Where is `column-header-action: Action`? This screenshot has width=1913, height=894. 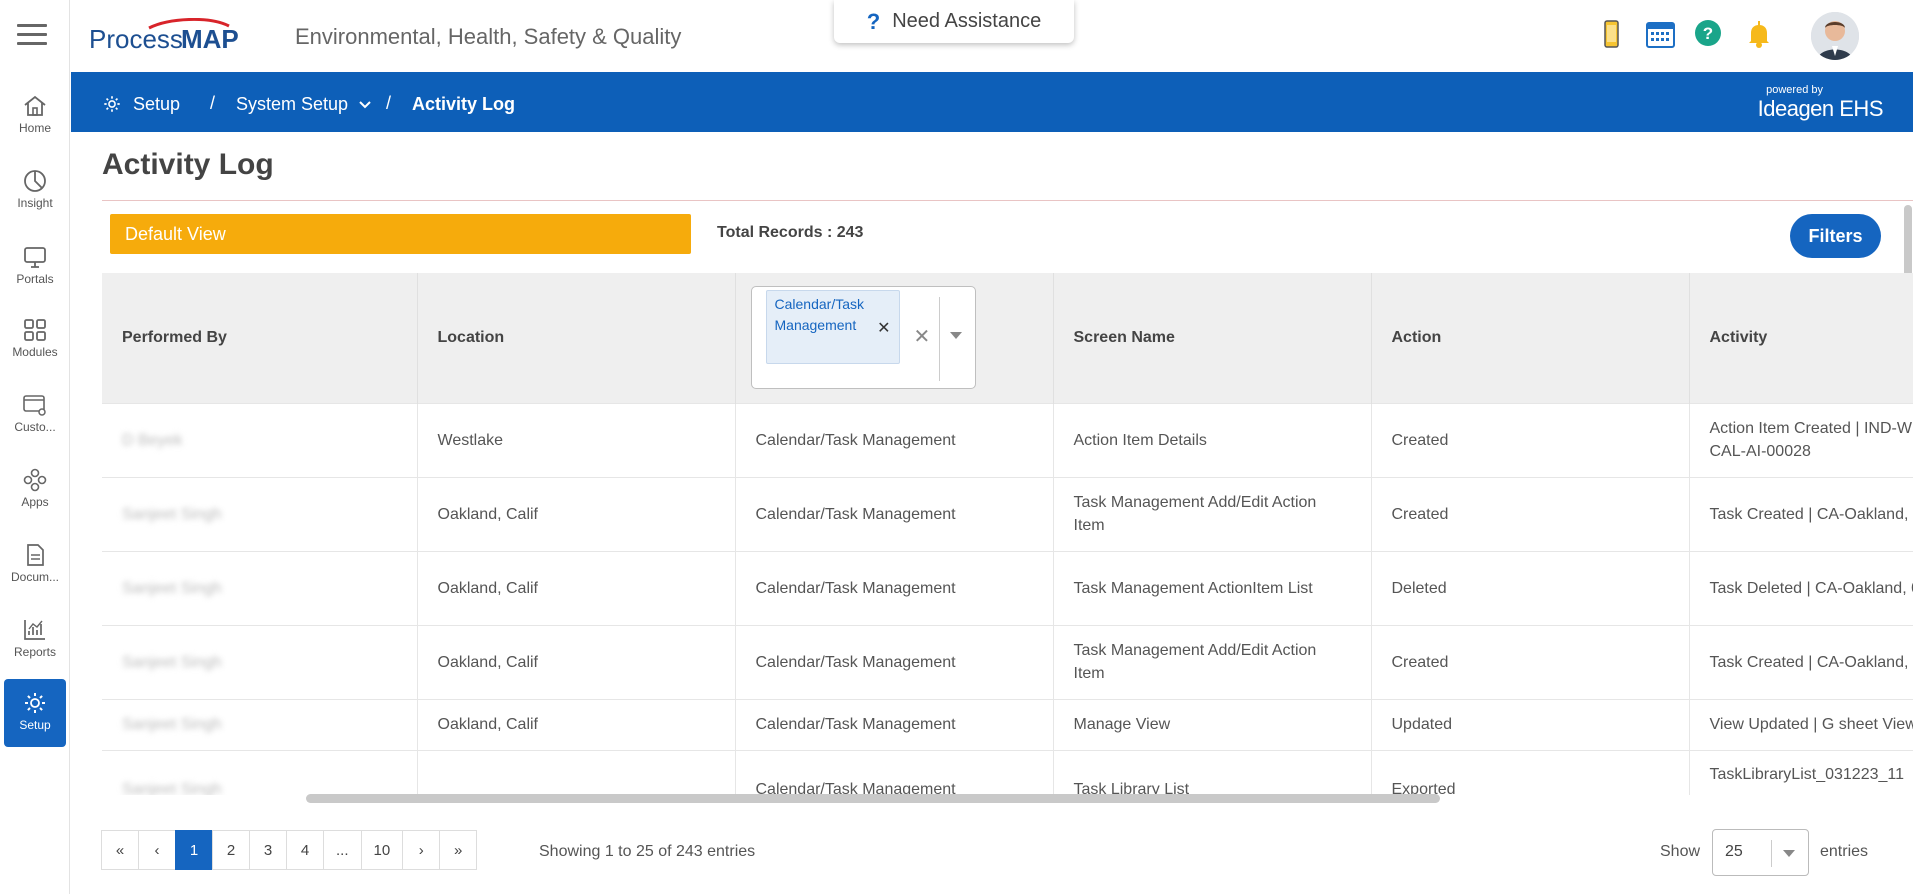 column-header-action: Action is located at coordinates (1530, 338).